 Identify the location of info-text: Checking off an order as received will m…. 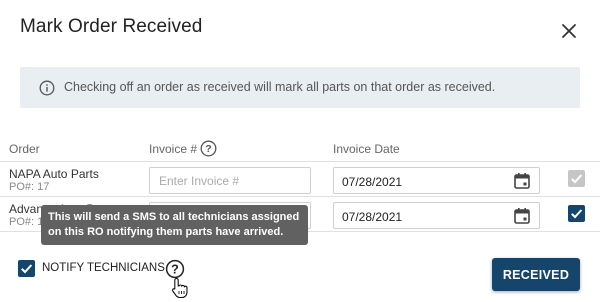
(280, 87).